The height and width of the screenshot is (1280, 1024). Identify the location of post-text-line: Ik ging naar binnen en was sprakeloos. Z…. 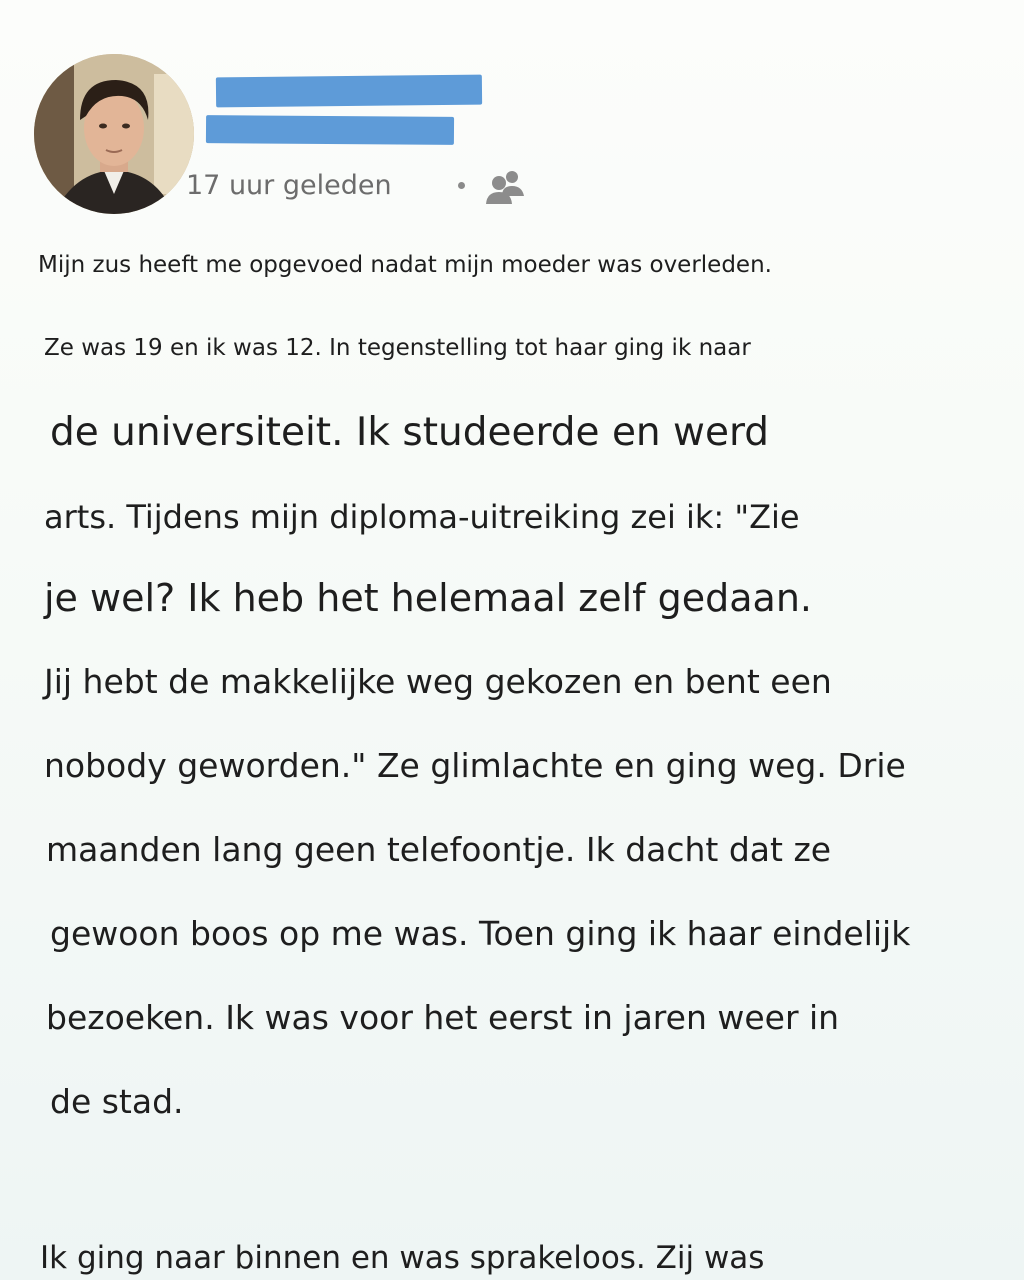
(402, 1258).